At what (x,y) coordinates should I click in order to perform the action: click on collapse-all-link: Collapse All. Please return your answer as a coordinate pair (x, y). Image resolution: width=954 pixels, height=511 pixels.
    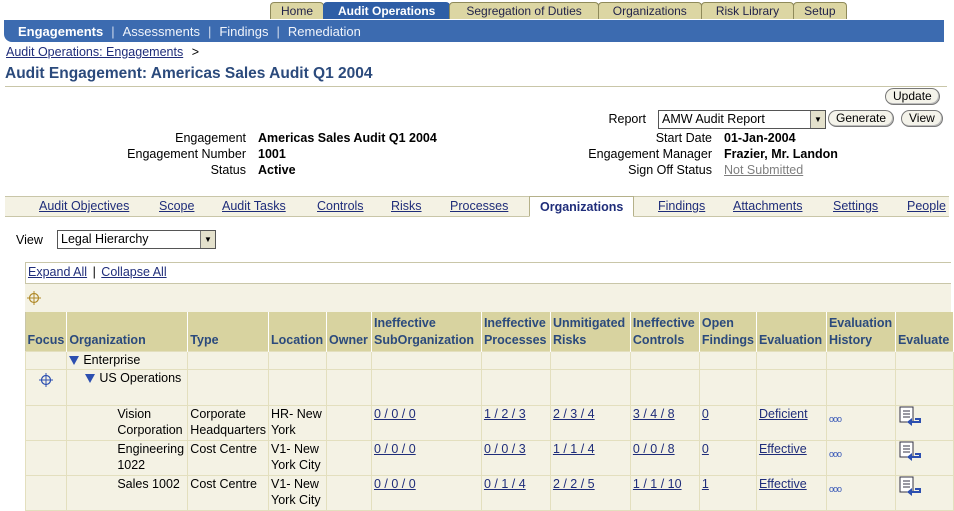
    Looking at the image, I should click on (133, 272).